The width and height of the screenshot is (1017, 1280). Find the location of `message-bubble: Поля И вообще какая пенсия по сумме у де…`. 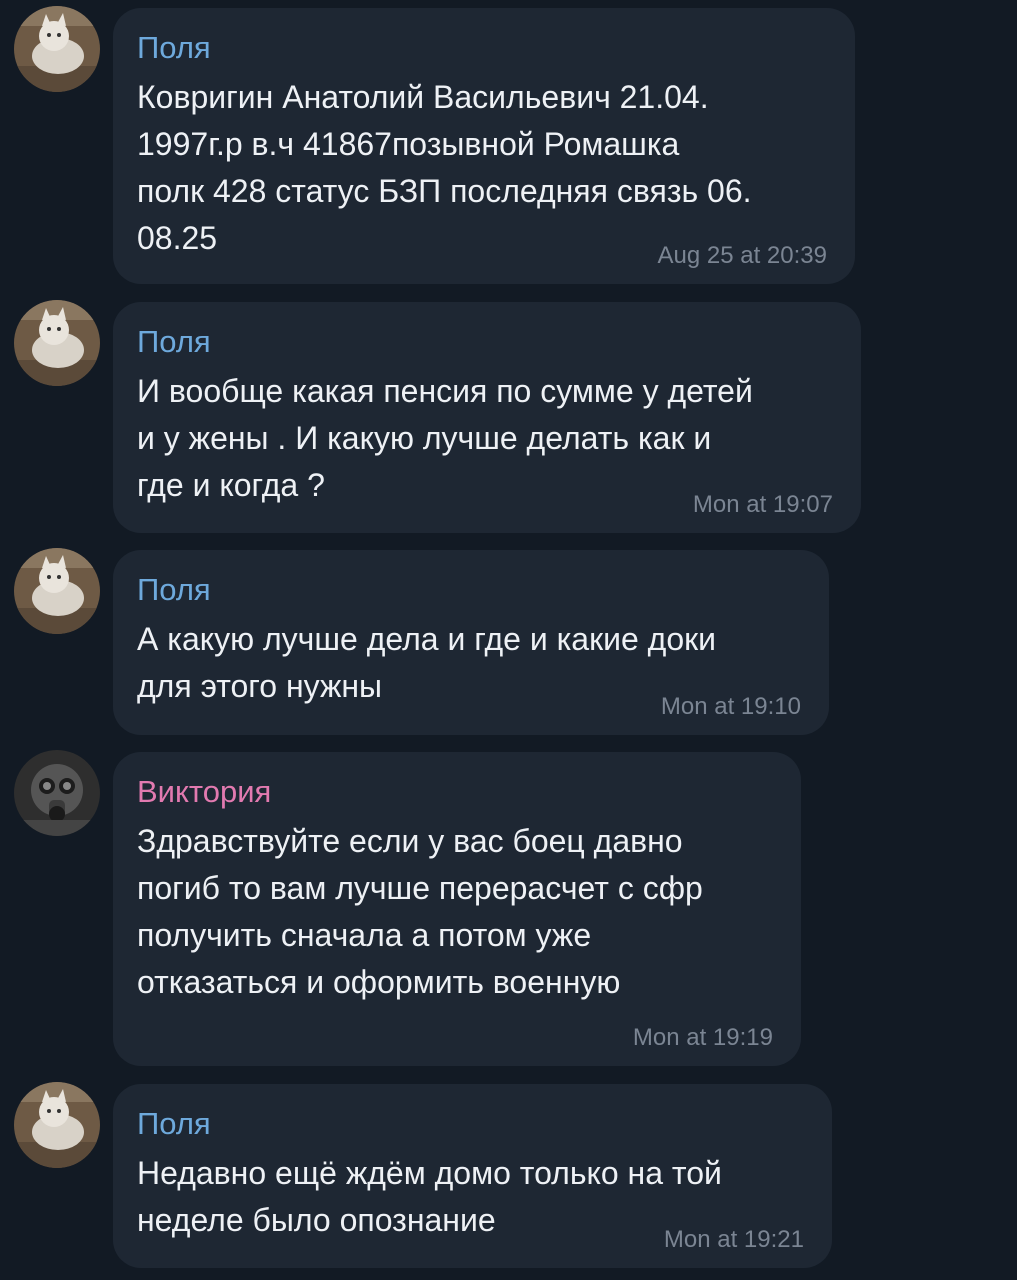

message-bubble: Поля И вообще какая пенсия по сумме у де… is located at coordinates (487, 417).